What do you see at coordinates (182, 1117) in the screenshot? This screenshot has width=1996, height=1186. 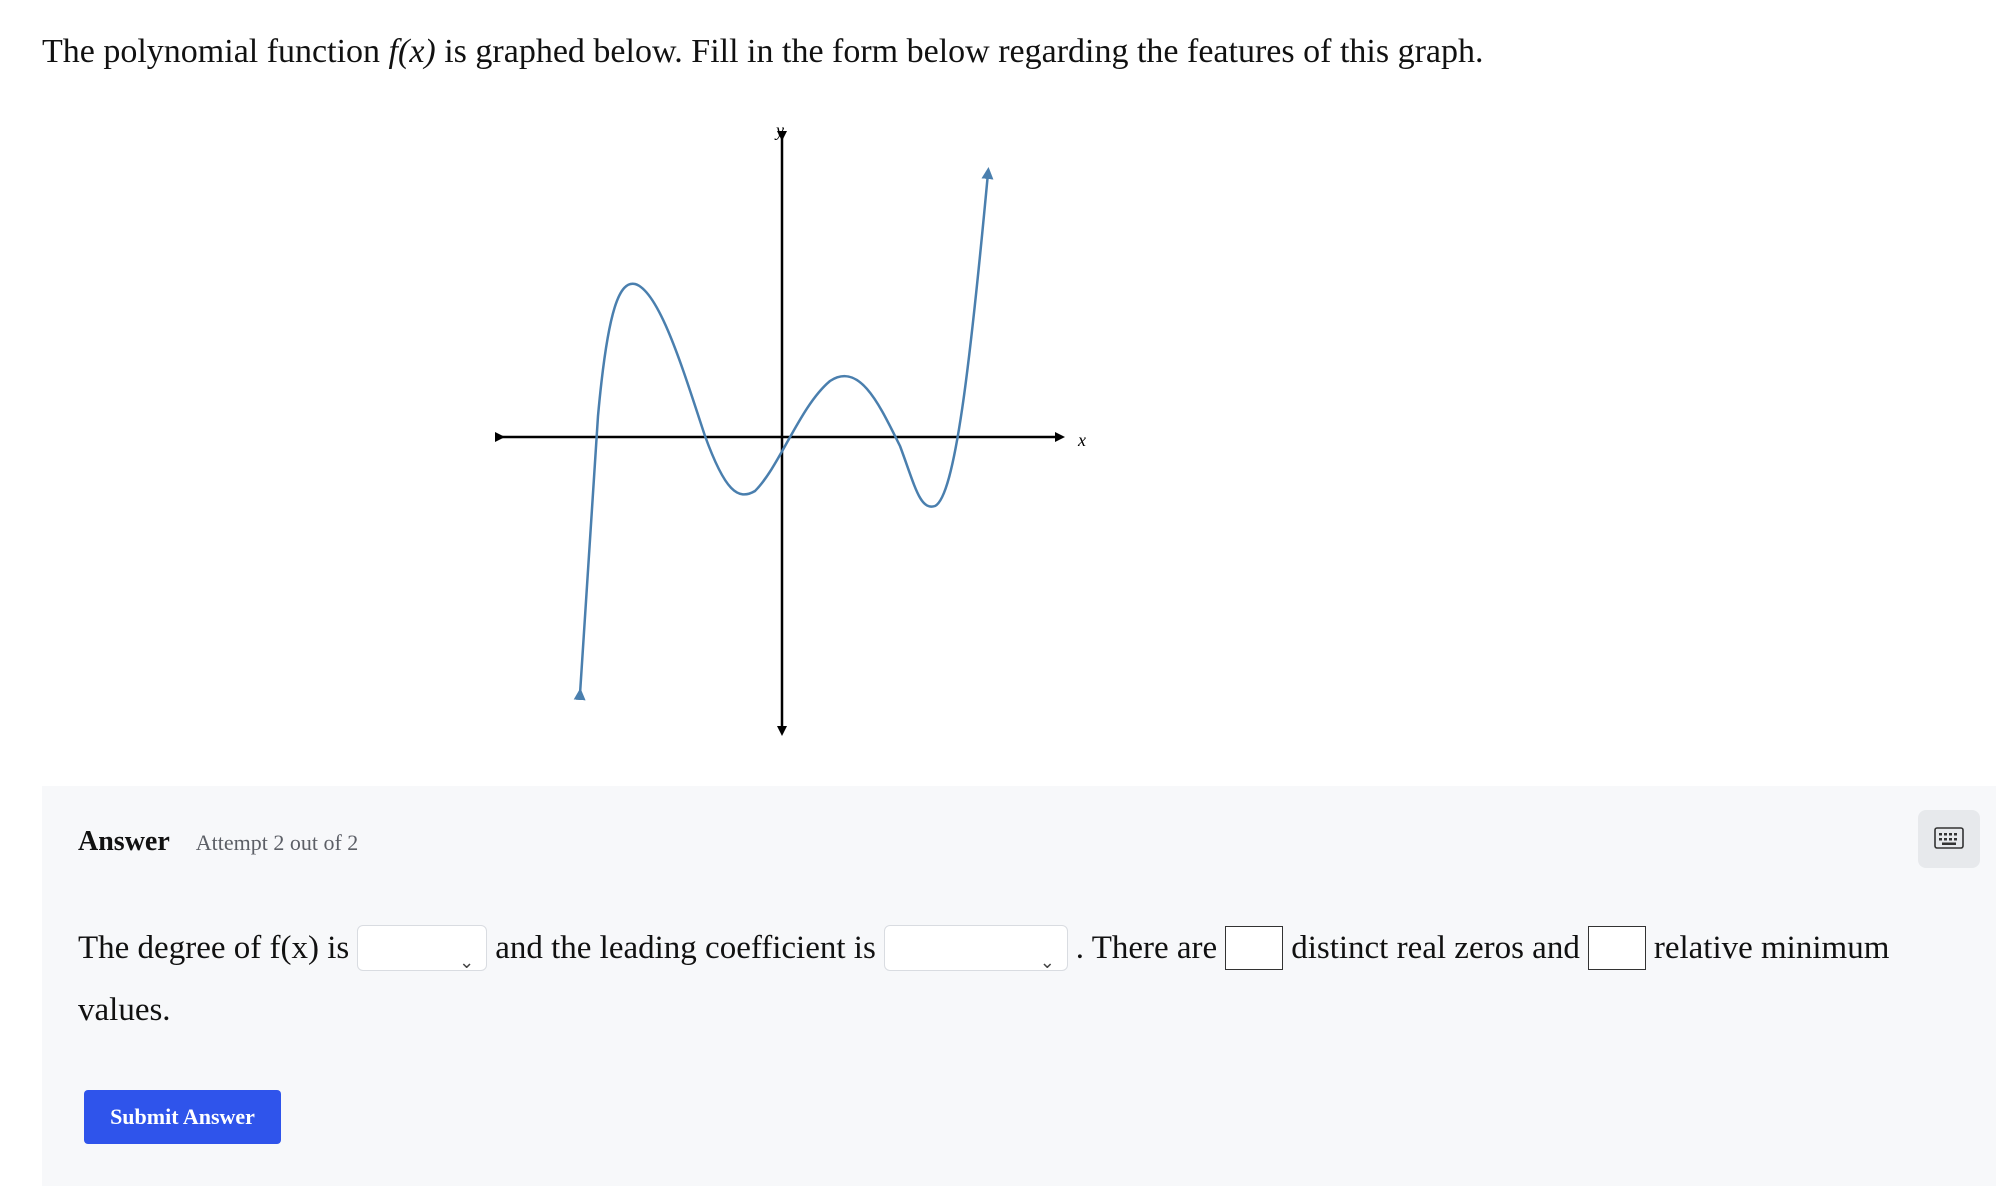 I see `submit-answer-button: Submit Answer` at bounding box center [182, 1117].